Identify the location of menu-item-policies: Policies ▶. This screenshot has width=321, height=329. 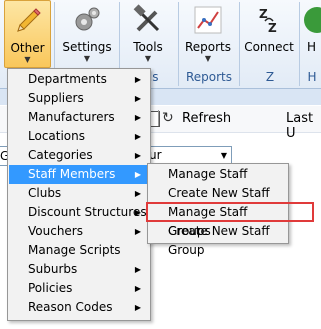
(79, 288).